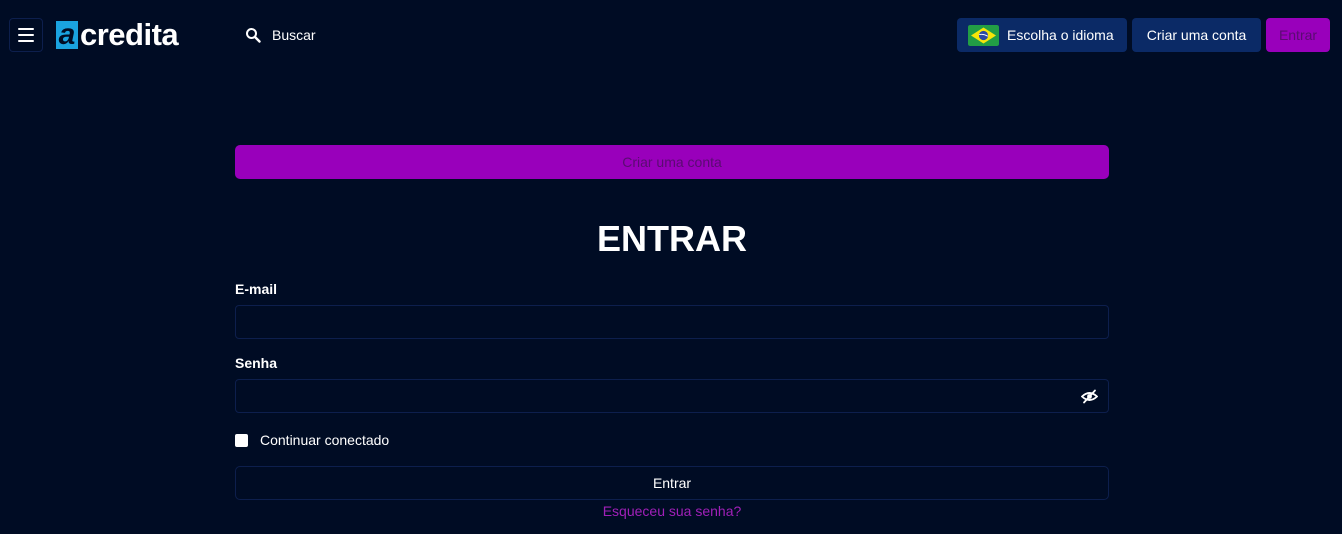 The width and height of the screenshot is (1342, 534). What do you see at coordinates (1060, 35) in the screenshot?
I see `language-label: Escolha o idioma` at bounding box center [1060, 35].